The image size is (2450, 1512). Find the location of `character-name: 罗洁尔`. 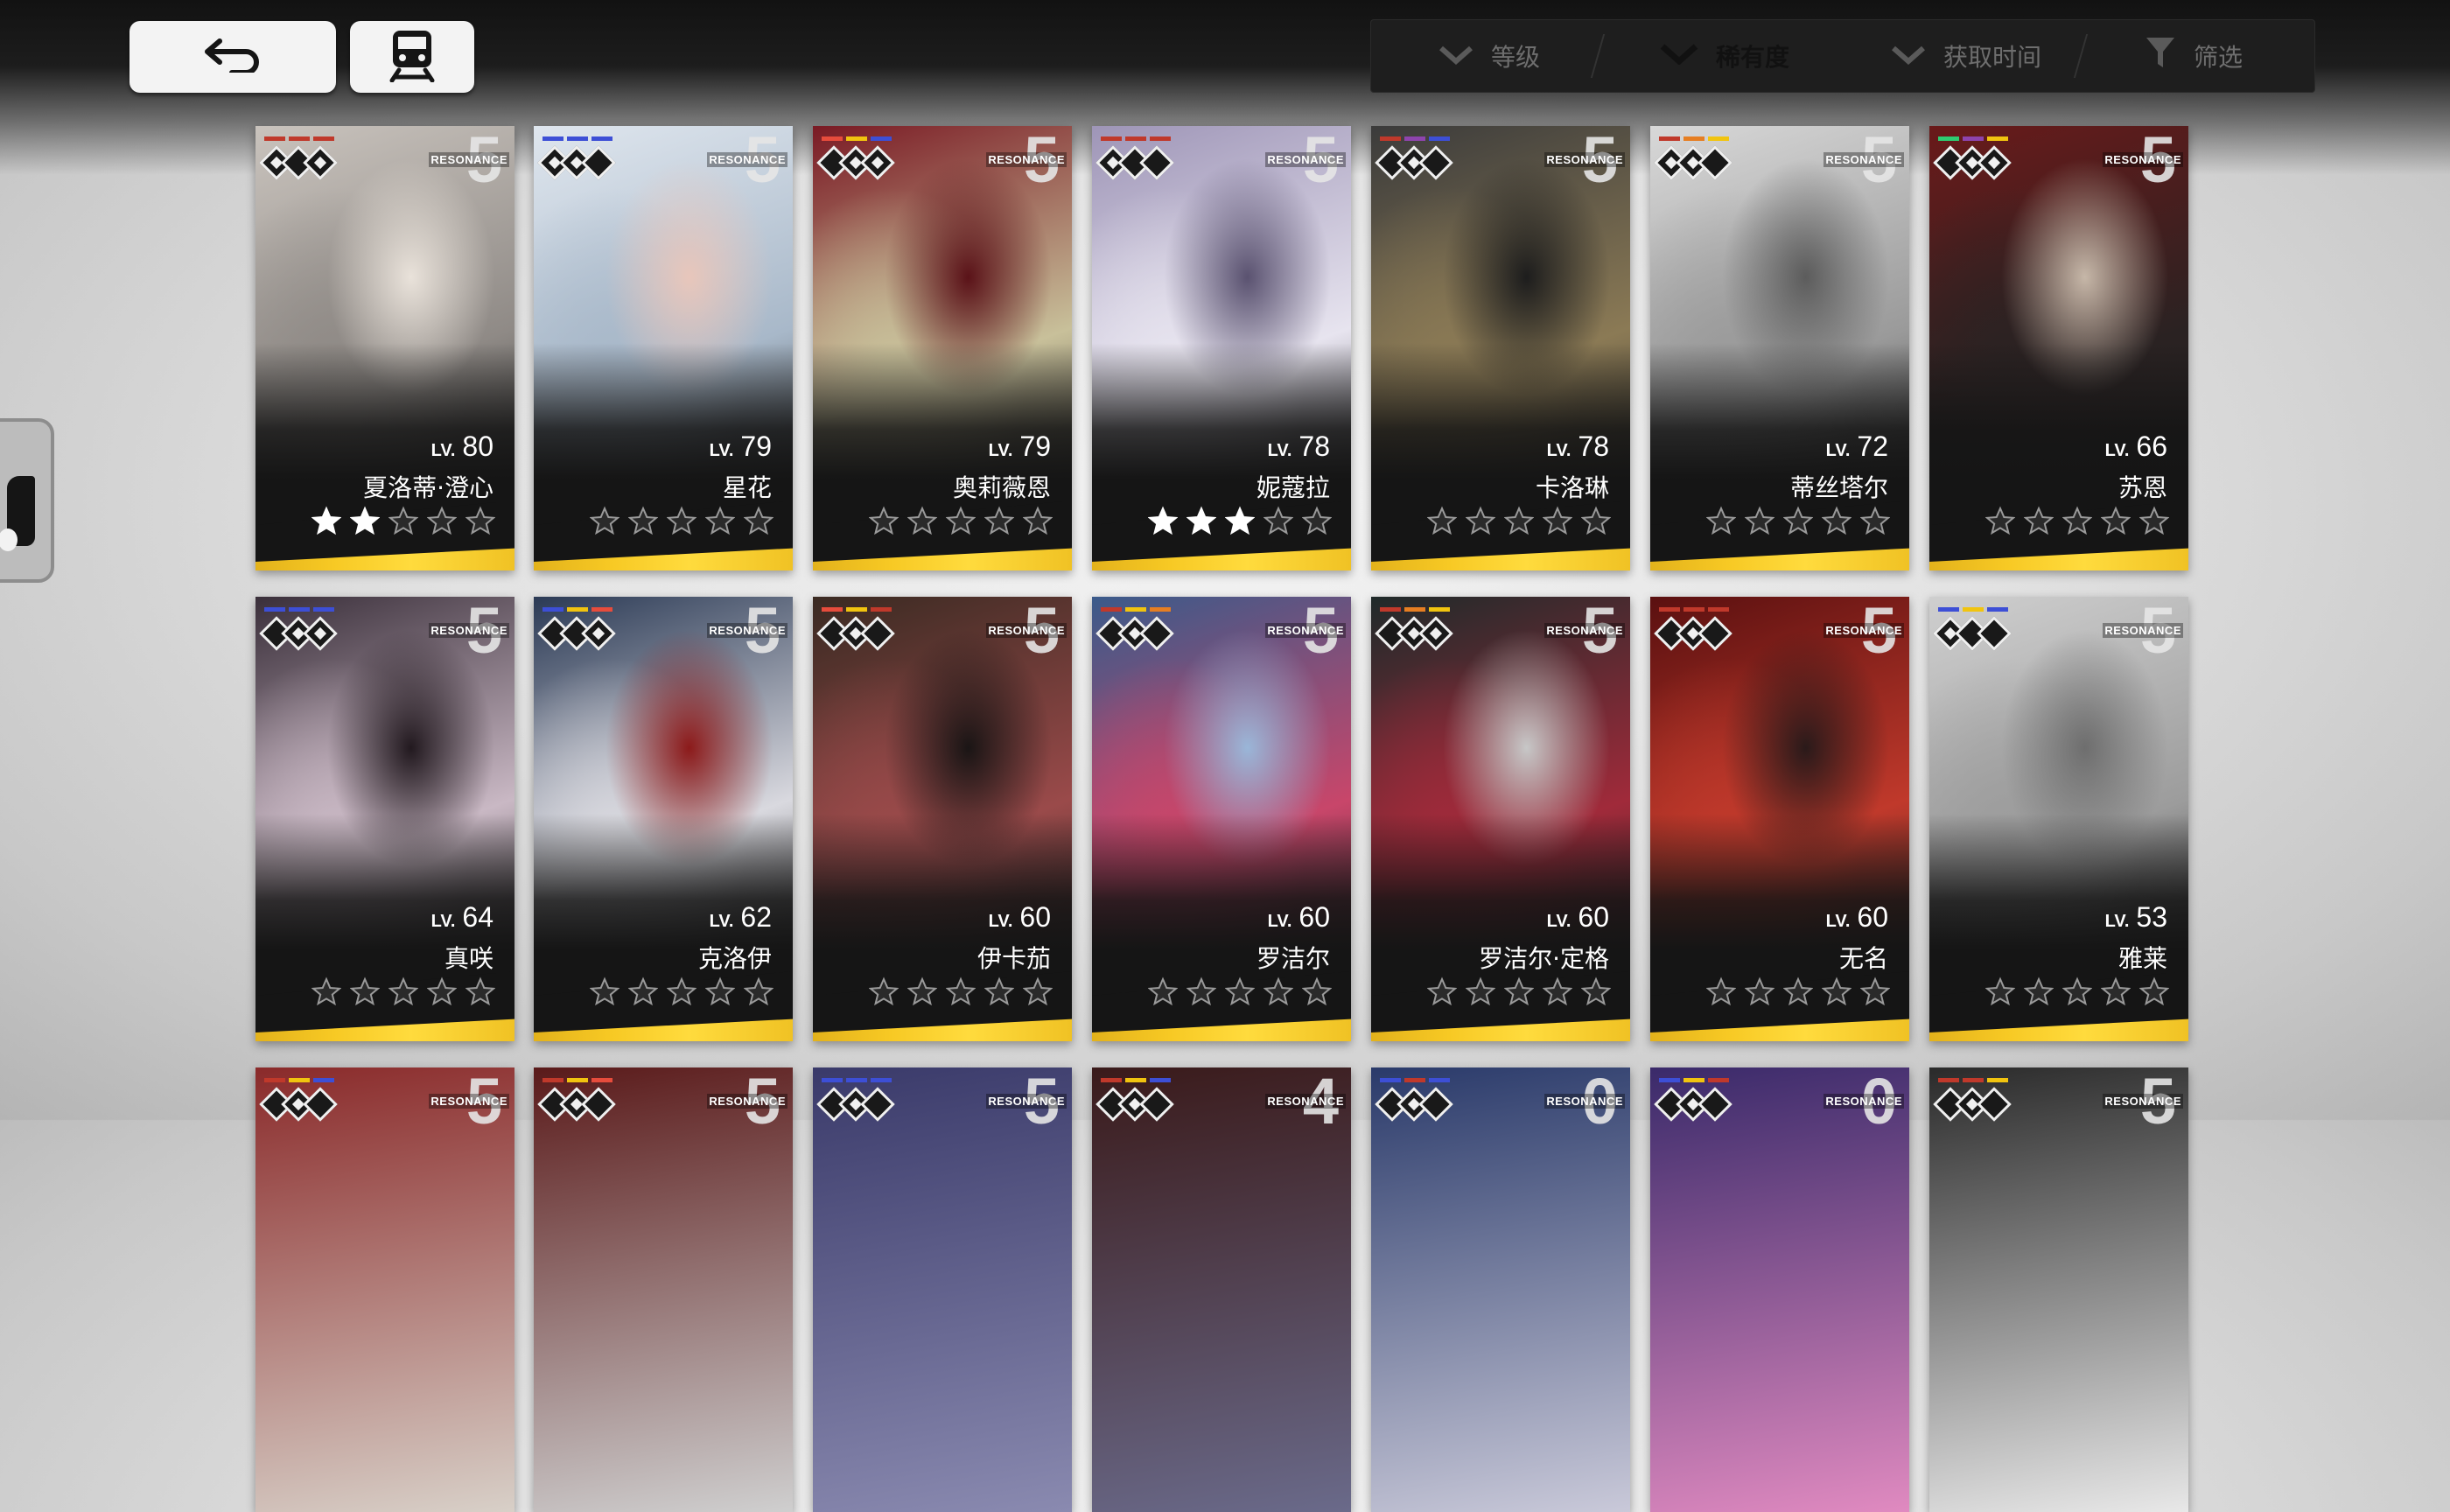

character-name: 罗洁尔 is located at coordinates (1293, 958).